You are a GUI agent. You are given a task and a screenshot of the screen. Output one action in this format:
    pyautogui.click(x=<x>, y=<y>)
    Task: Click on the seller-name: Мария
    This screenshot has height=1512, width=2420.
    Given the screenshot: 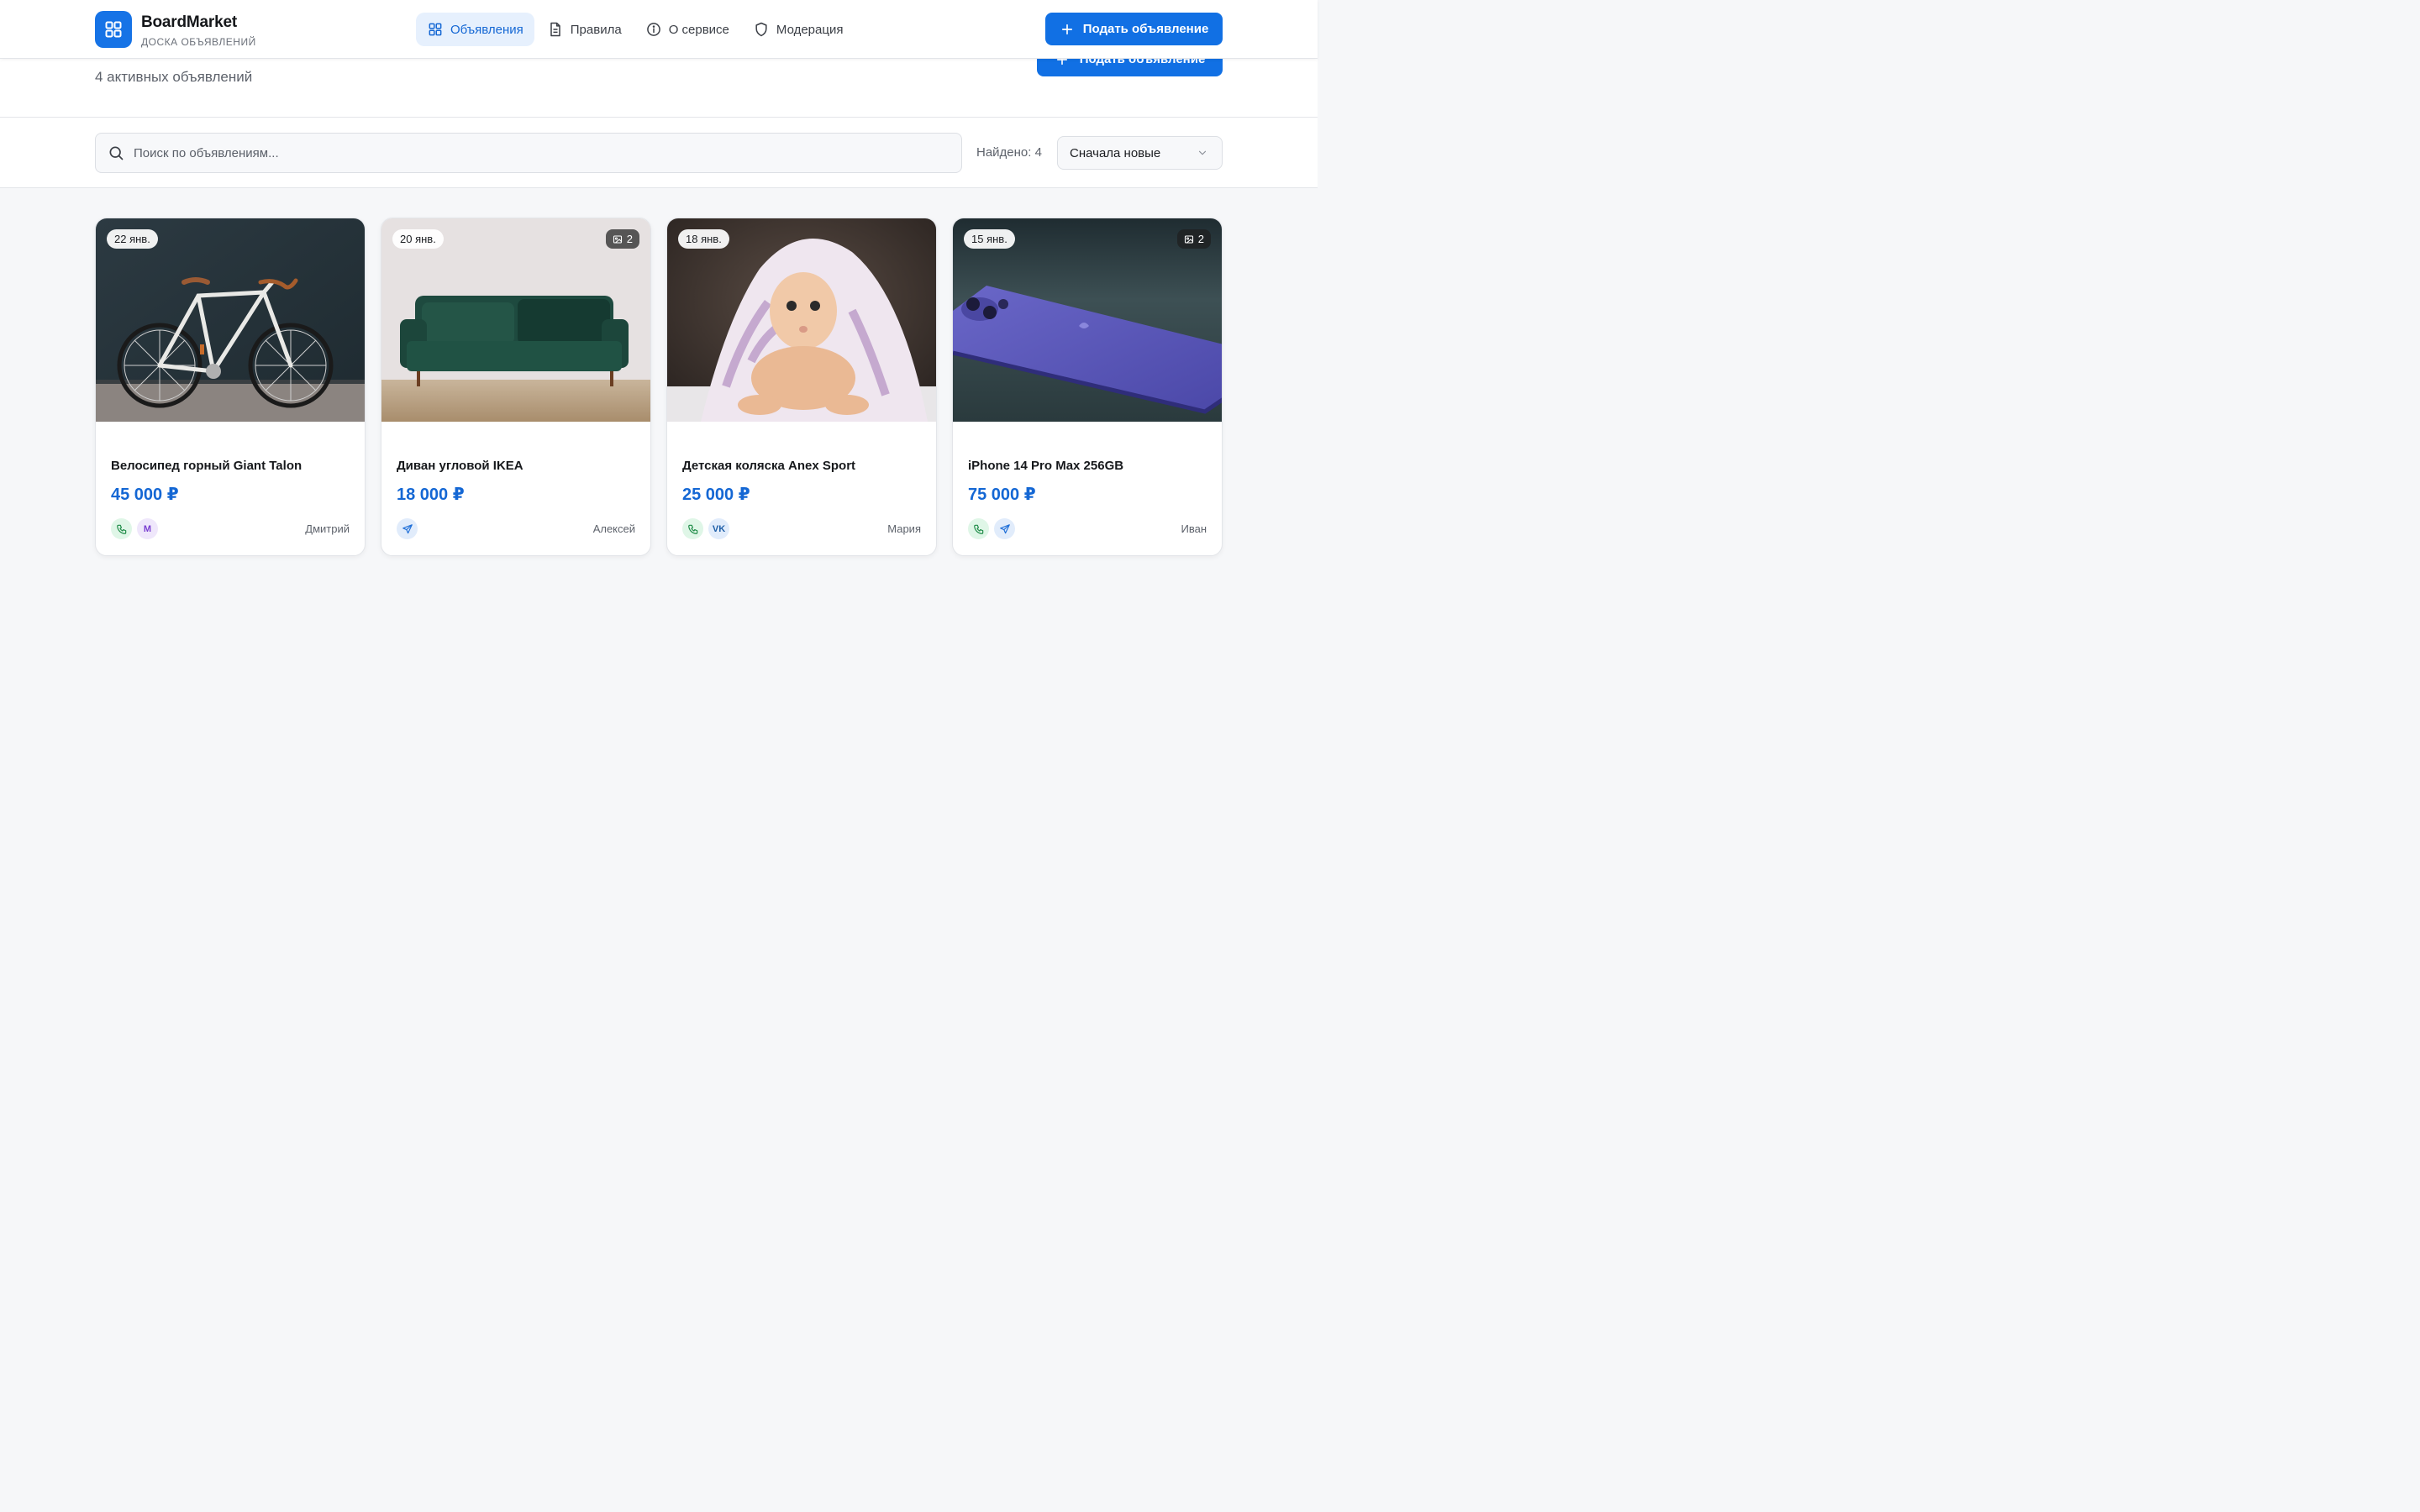 What is the action you would take?
    pyautogui.click(x=904, y=528)
    